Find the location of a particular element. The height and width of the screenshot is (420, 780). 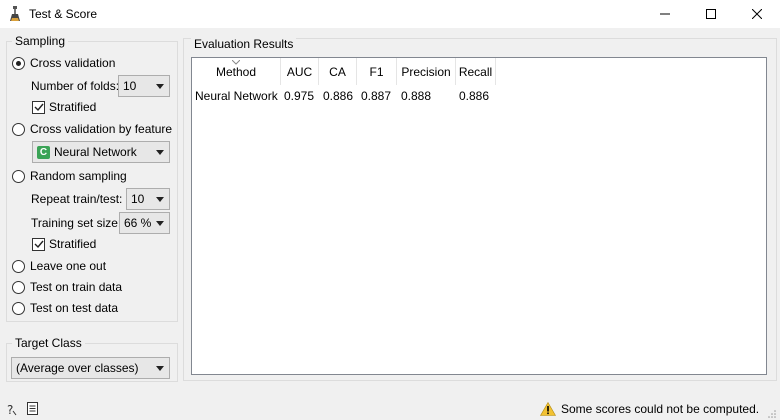

radio-random-sampling: Random sampling is located at coordinates (69, 176).